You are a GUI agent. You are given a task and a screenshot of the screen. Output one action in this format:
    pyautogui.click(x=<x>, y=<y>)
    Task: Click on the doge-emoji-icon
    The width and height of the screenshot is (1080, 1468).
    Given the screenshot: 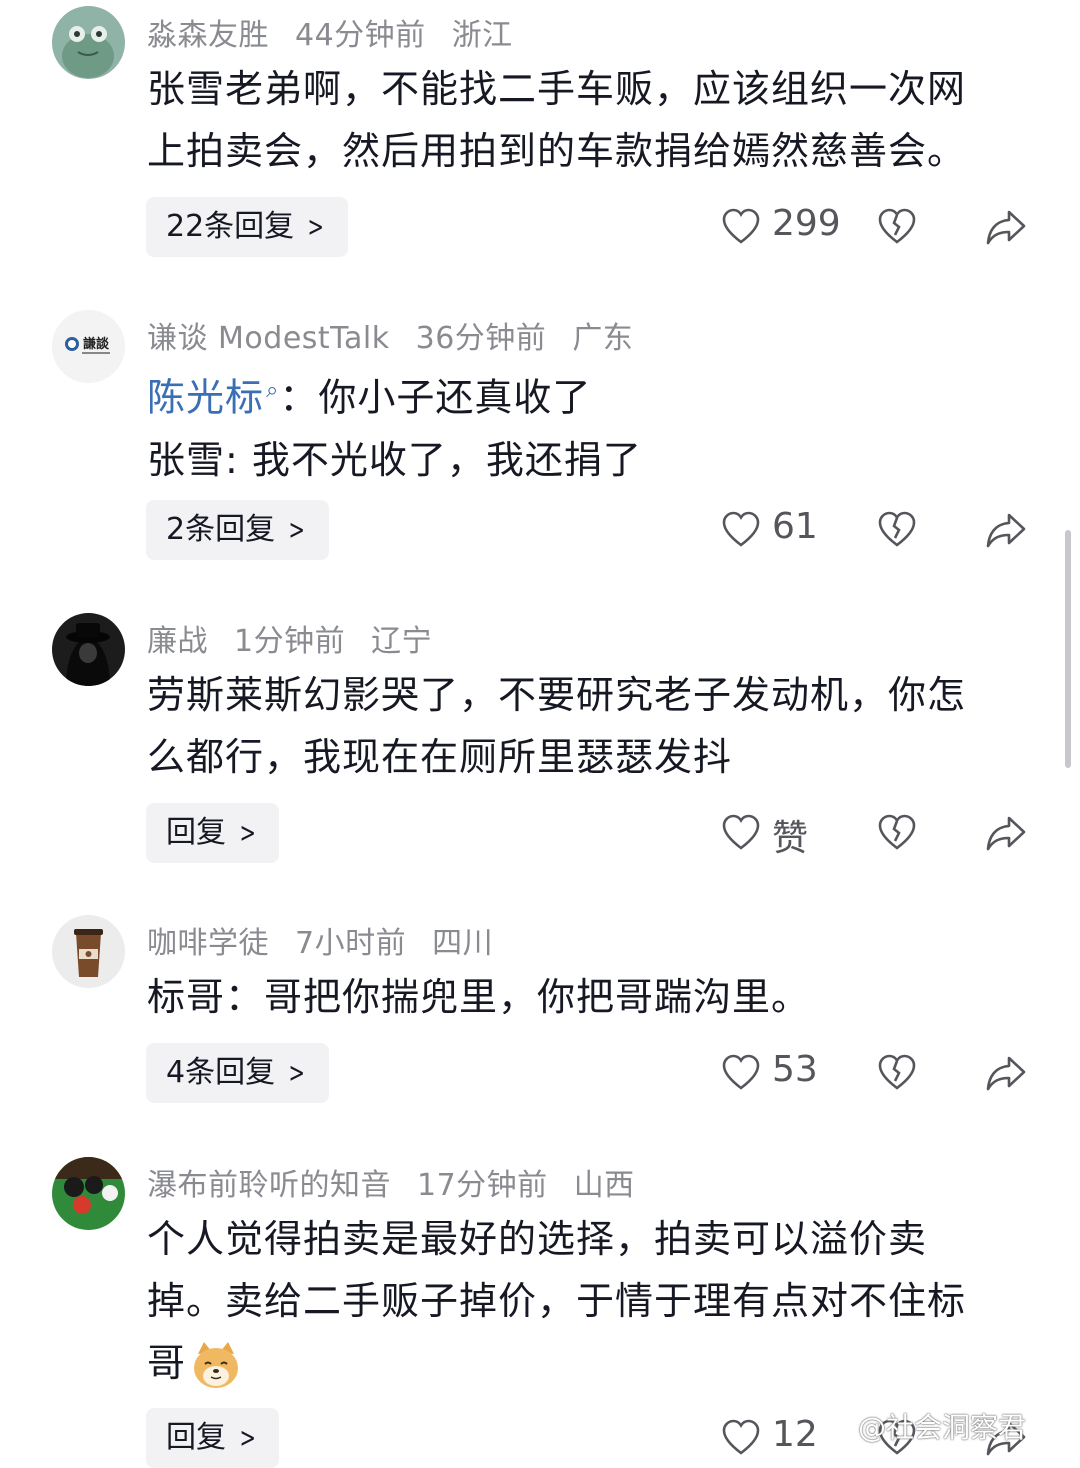 What is the action you would take?
    pyautogui.click(x=216, y=1364)
    